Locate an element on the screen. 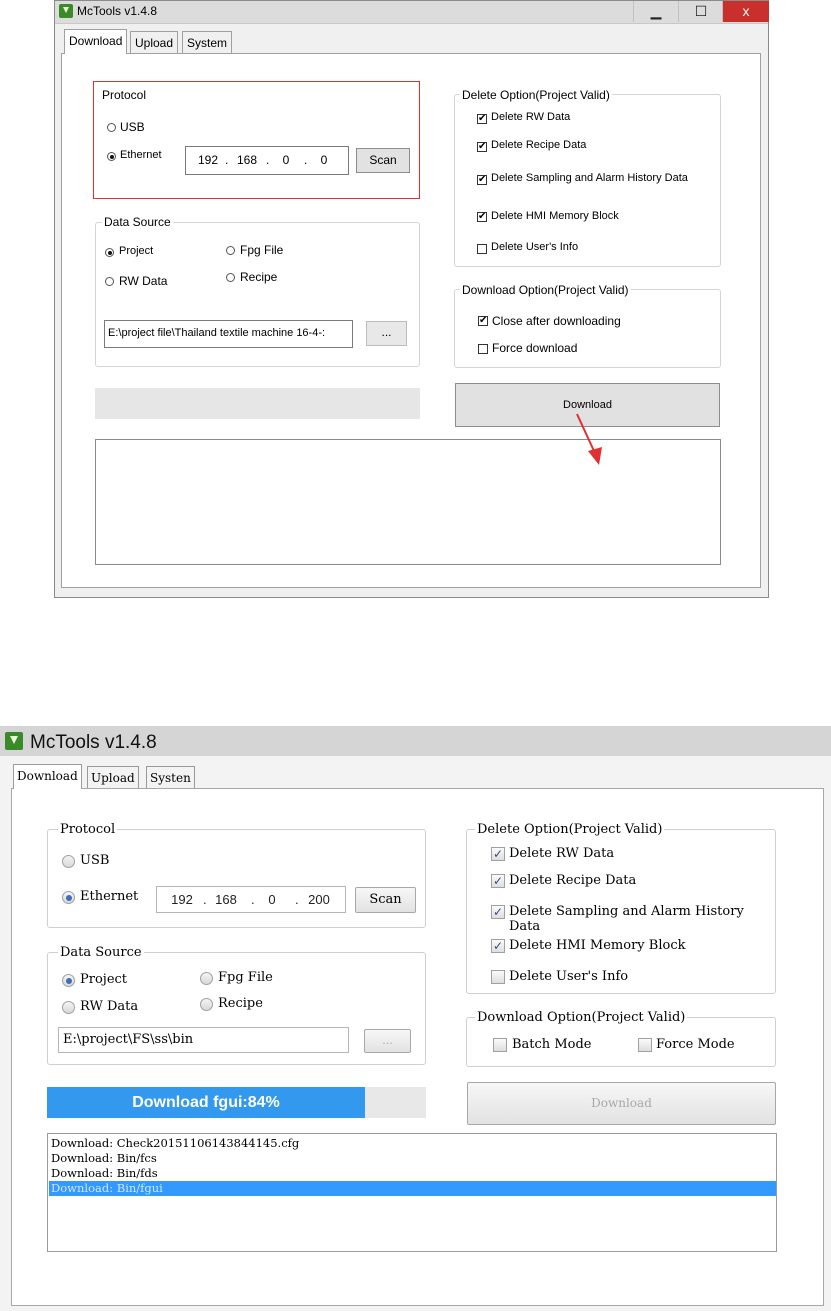 Image resolution: width=831 pixels, height=1311 pixels. delete-rw-data-checkbox: ✓ is located at coordinates (498, 854).